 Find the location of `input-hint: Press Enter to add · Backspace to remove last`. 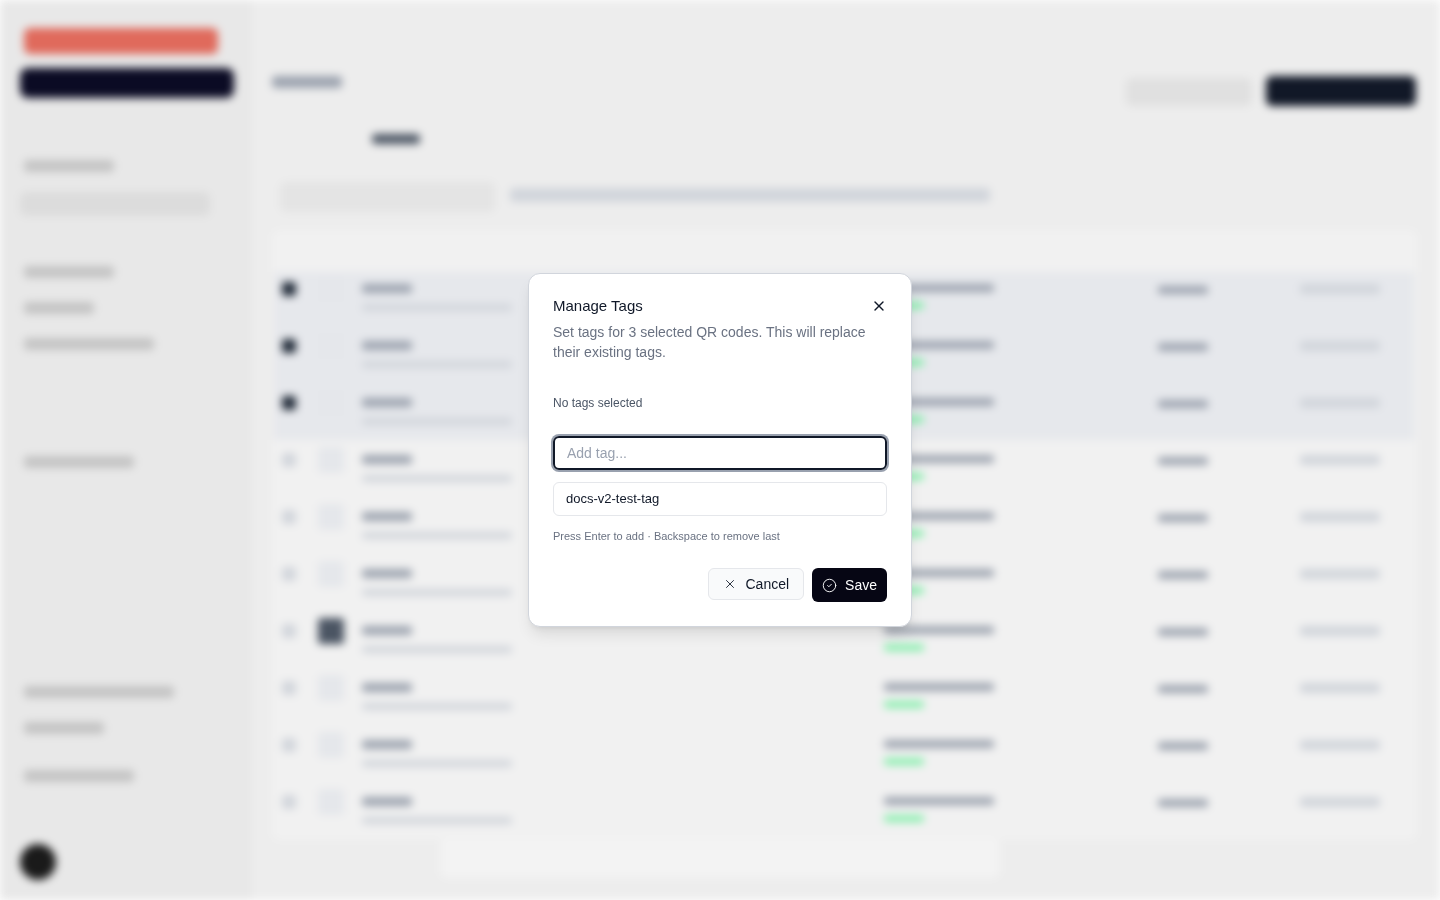

input-hint: Press Enter to add · Backspace to remove last is located at coordinates (667, 536).